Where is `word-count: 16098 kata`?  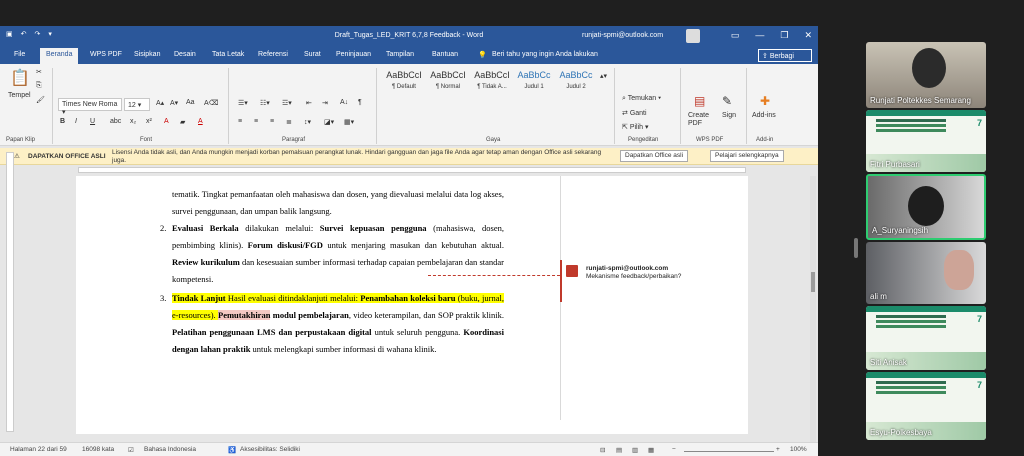
word-count: 16098 kata is located at coordinates (98, 449).